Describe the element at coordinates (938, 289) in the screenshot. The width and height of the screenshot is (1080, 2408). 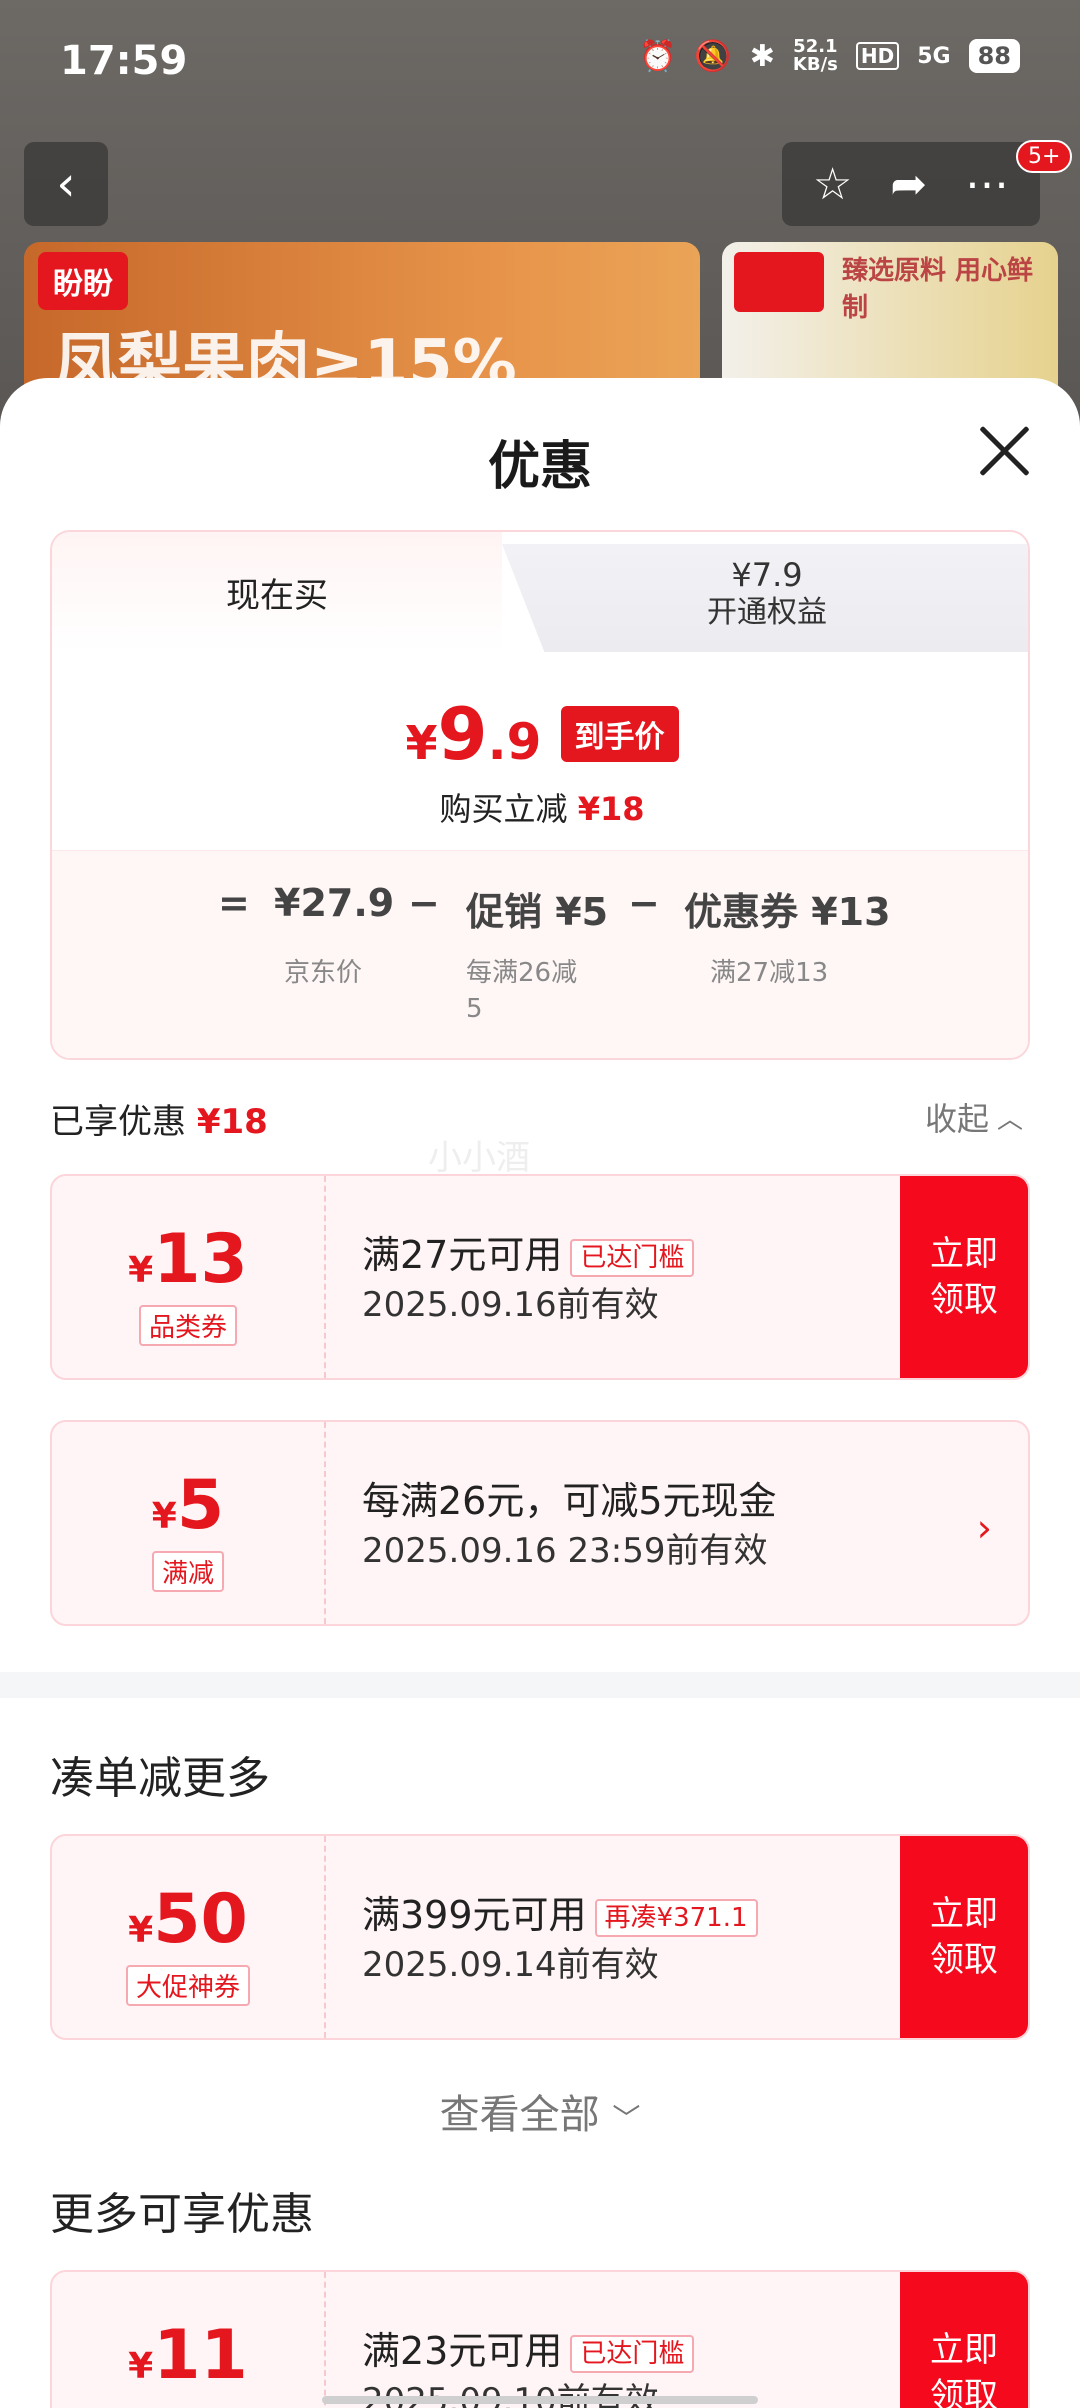
I see `banner2-text: 臻选原料 用心鲜制` at that location.